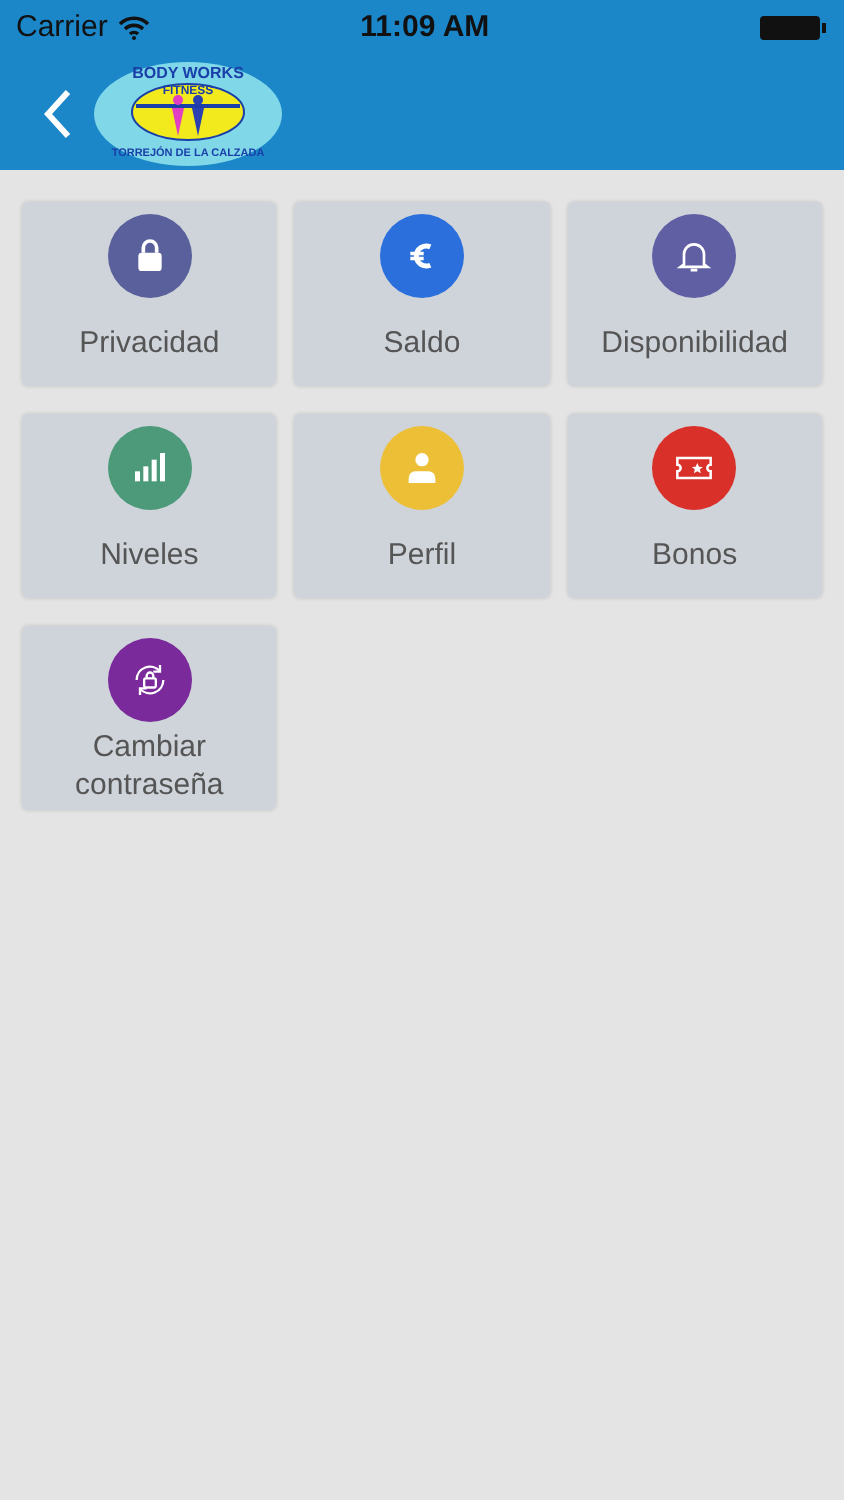  I want to click on menu-tile: Niveles, so click(149, 506).